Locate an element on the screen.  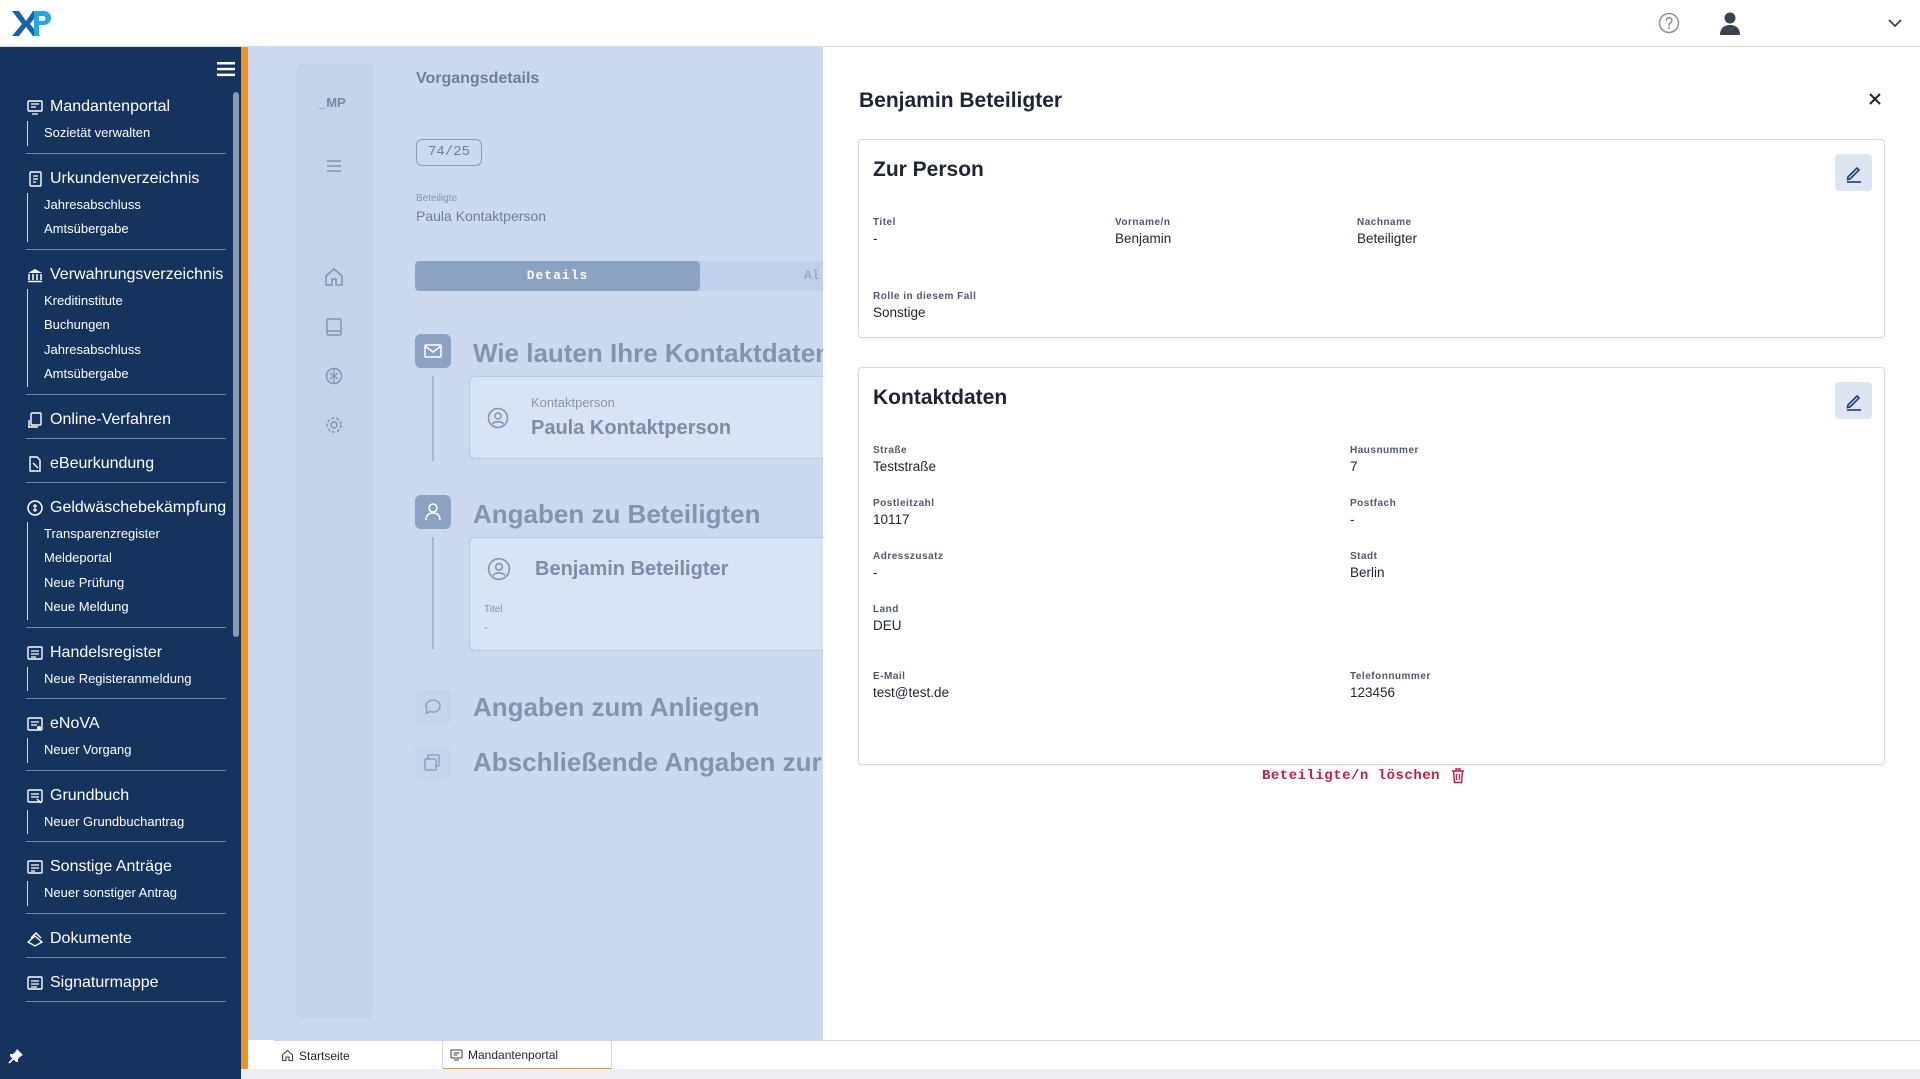
sidebar-item-handelsregister: Handelsregister is located at coordinates (126, 653).